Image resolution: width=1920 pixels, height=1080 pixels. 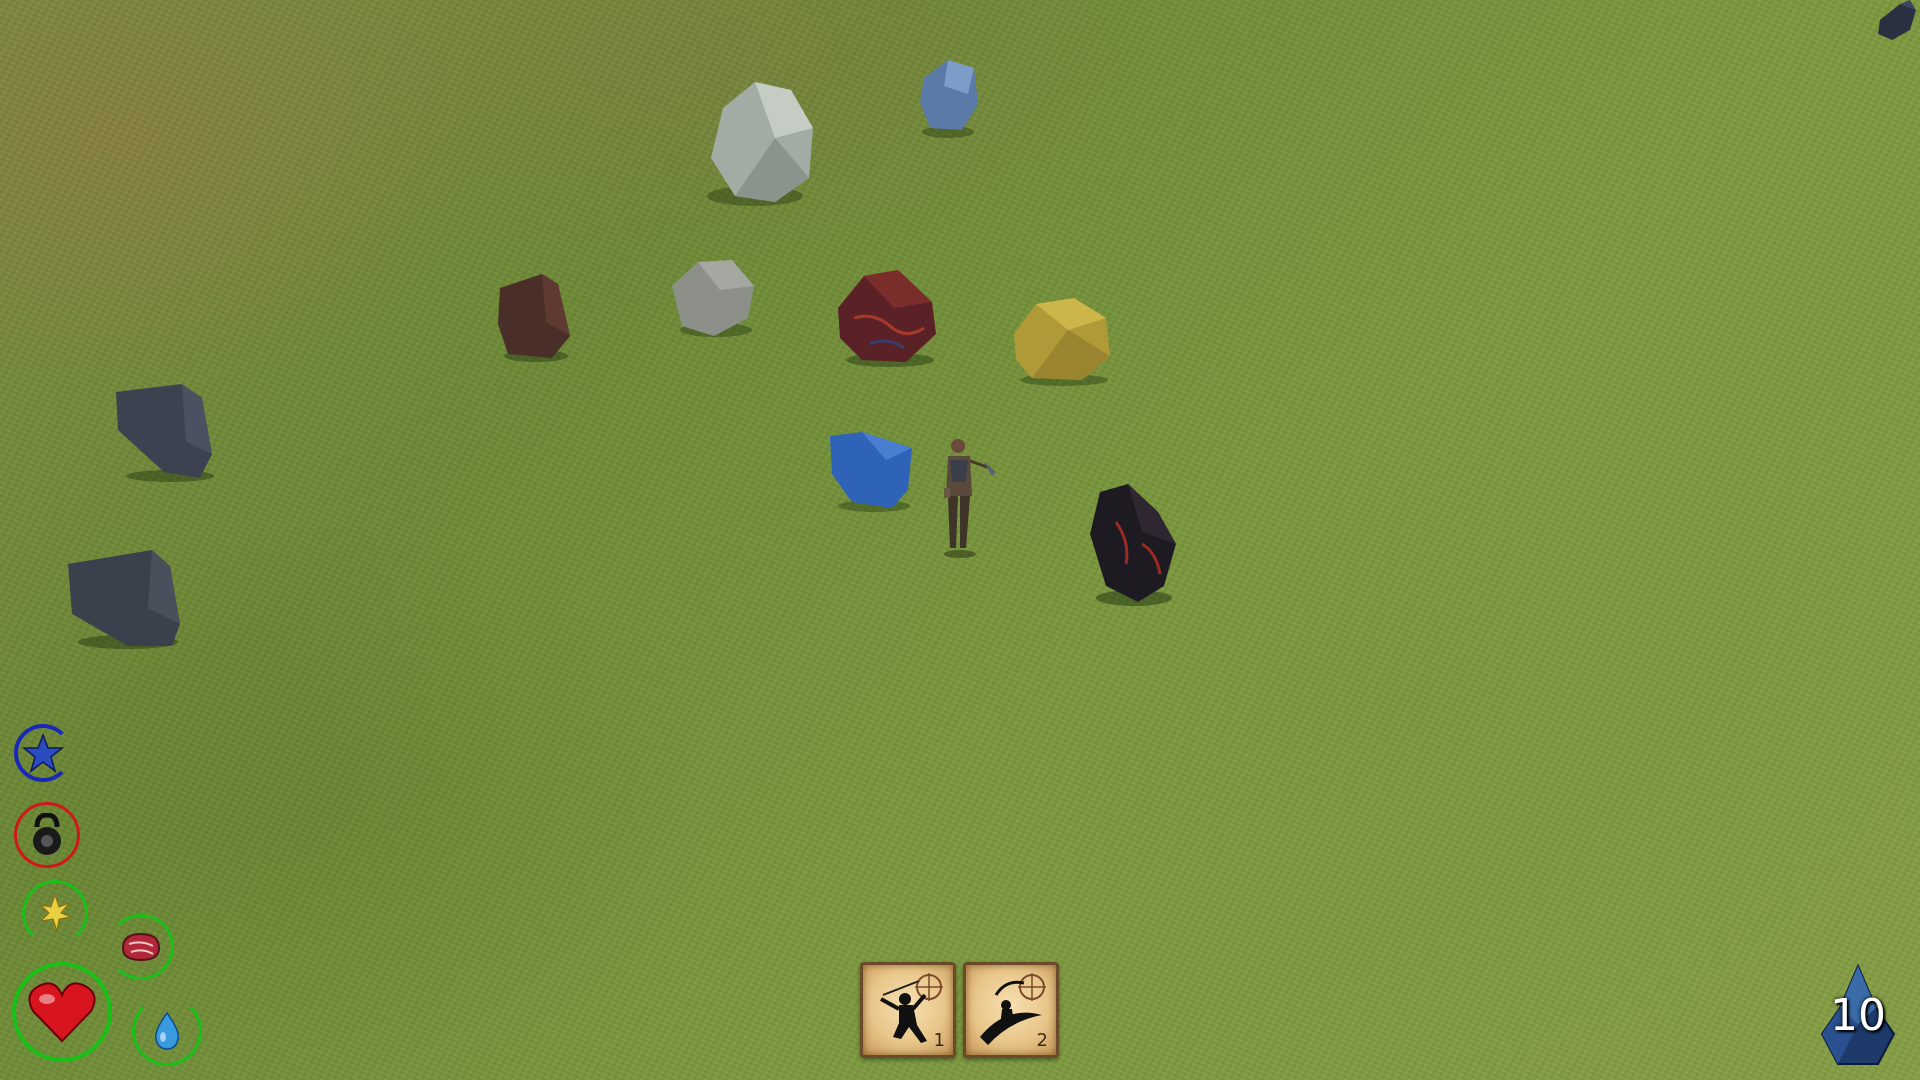 I want to click on blue-crystal-rock, so click(x=871, y=471).